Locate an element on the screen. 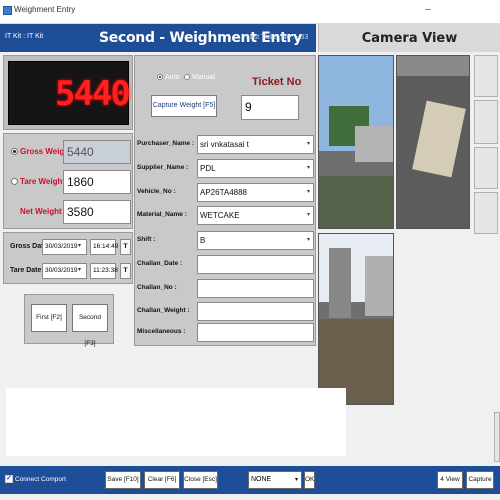 The height and width of the screenshot is (500, 500). mode-auto-label: Auto is located at coordinates (172, 77).